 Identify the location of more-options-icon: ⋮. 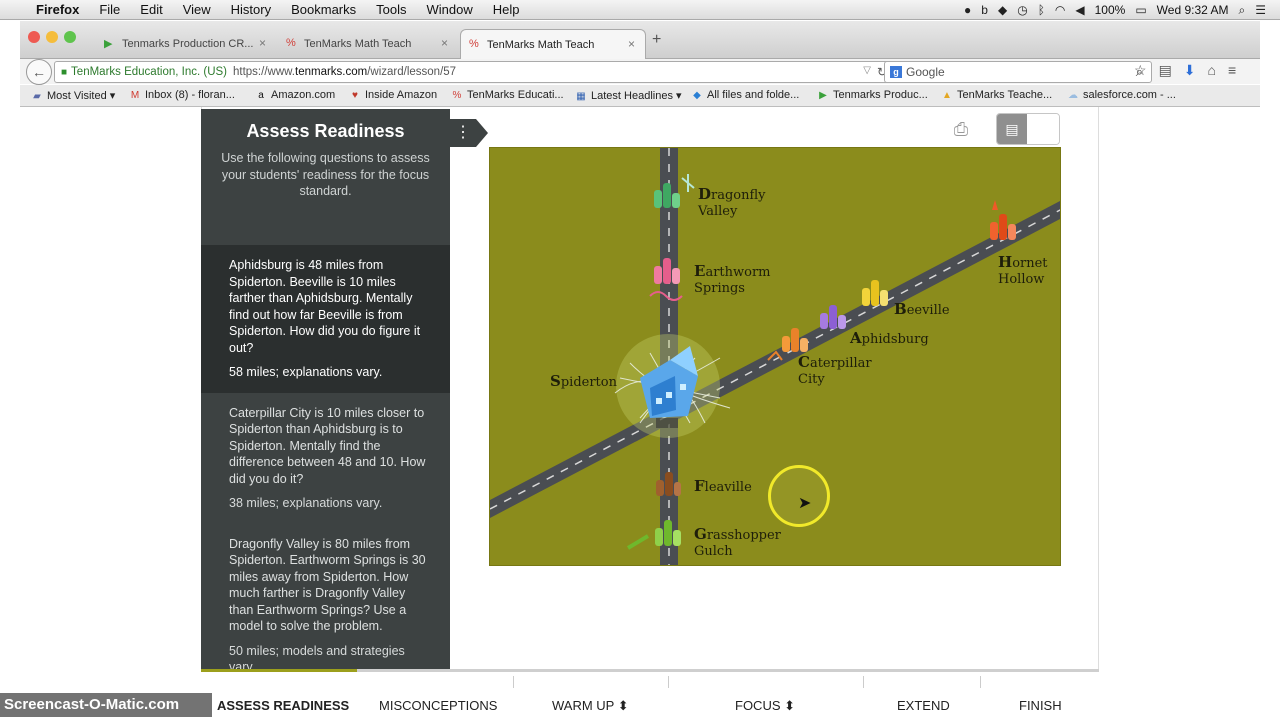
(469, 133).